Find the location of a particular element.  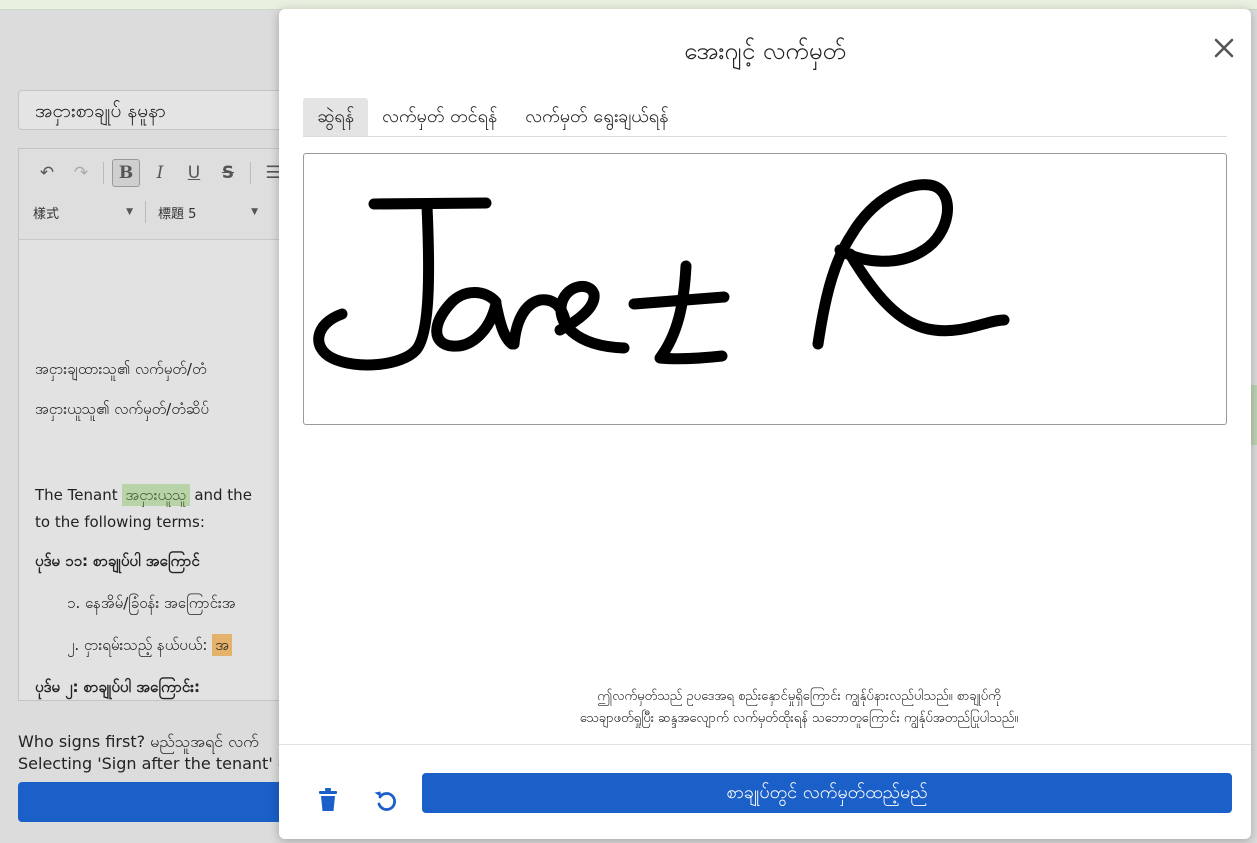

scrollbar is located at coordinates (1254, 415).